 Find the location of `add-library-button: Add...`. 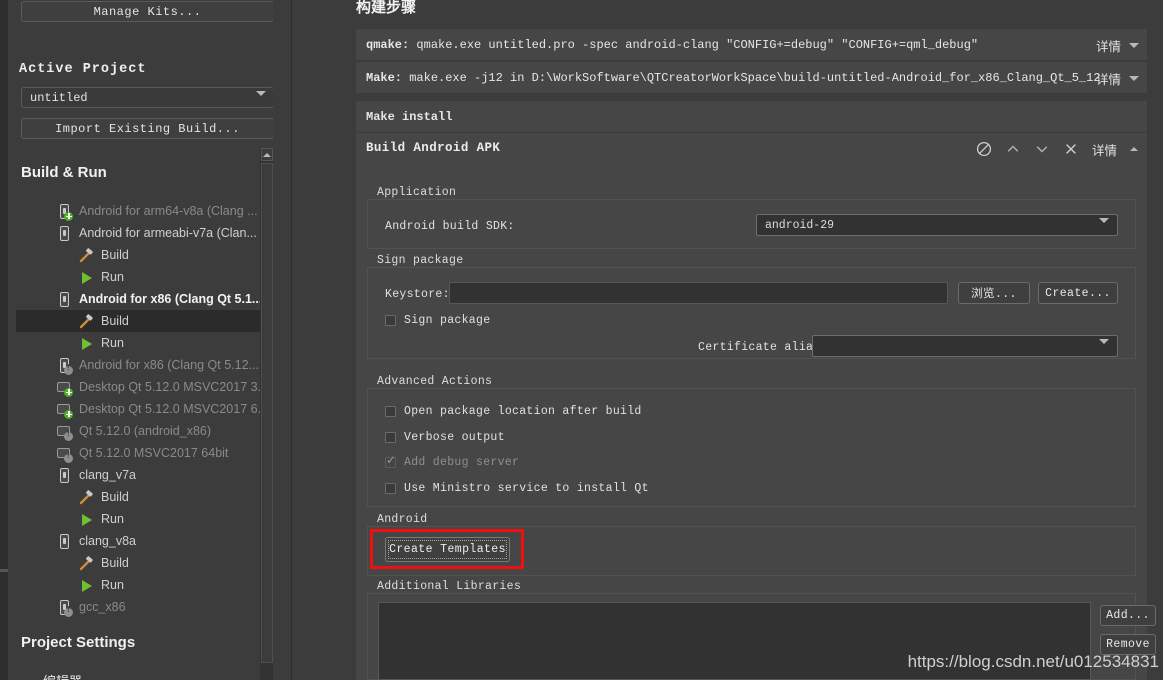

add-library-button: Add... is located at coordinates (1128, 615).